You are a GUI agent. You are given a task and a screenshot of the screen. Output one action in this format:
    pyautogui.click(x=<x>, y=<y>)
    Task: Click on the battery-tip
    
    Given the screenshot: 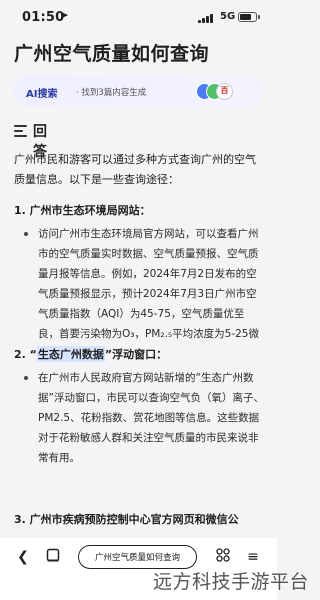 What is the action you would take?
    pyautogui.click(x=259, y=17)
    